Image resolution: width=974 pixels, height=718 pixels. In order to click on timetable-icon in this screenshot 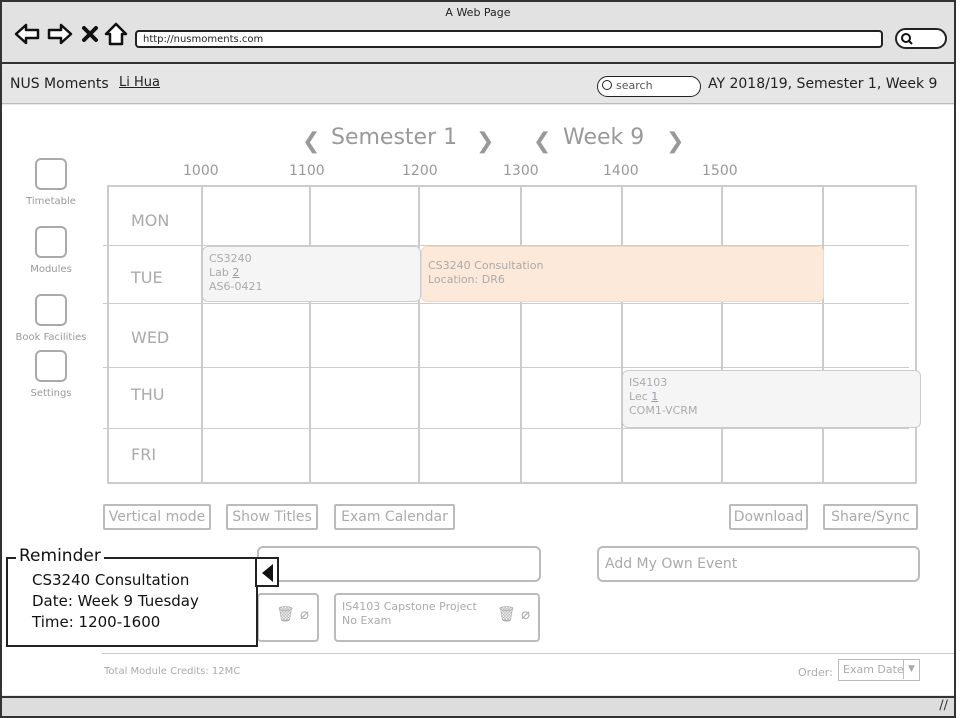, I will do `click(51, 174)`.